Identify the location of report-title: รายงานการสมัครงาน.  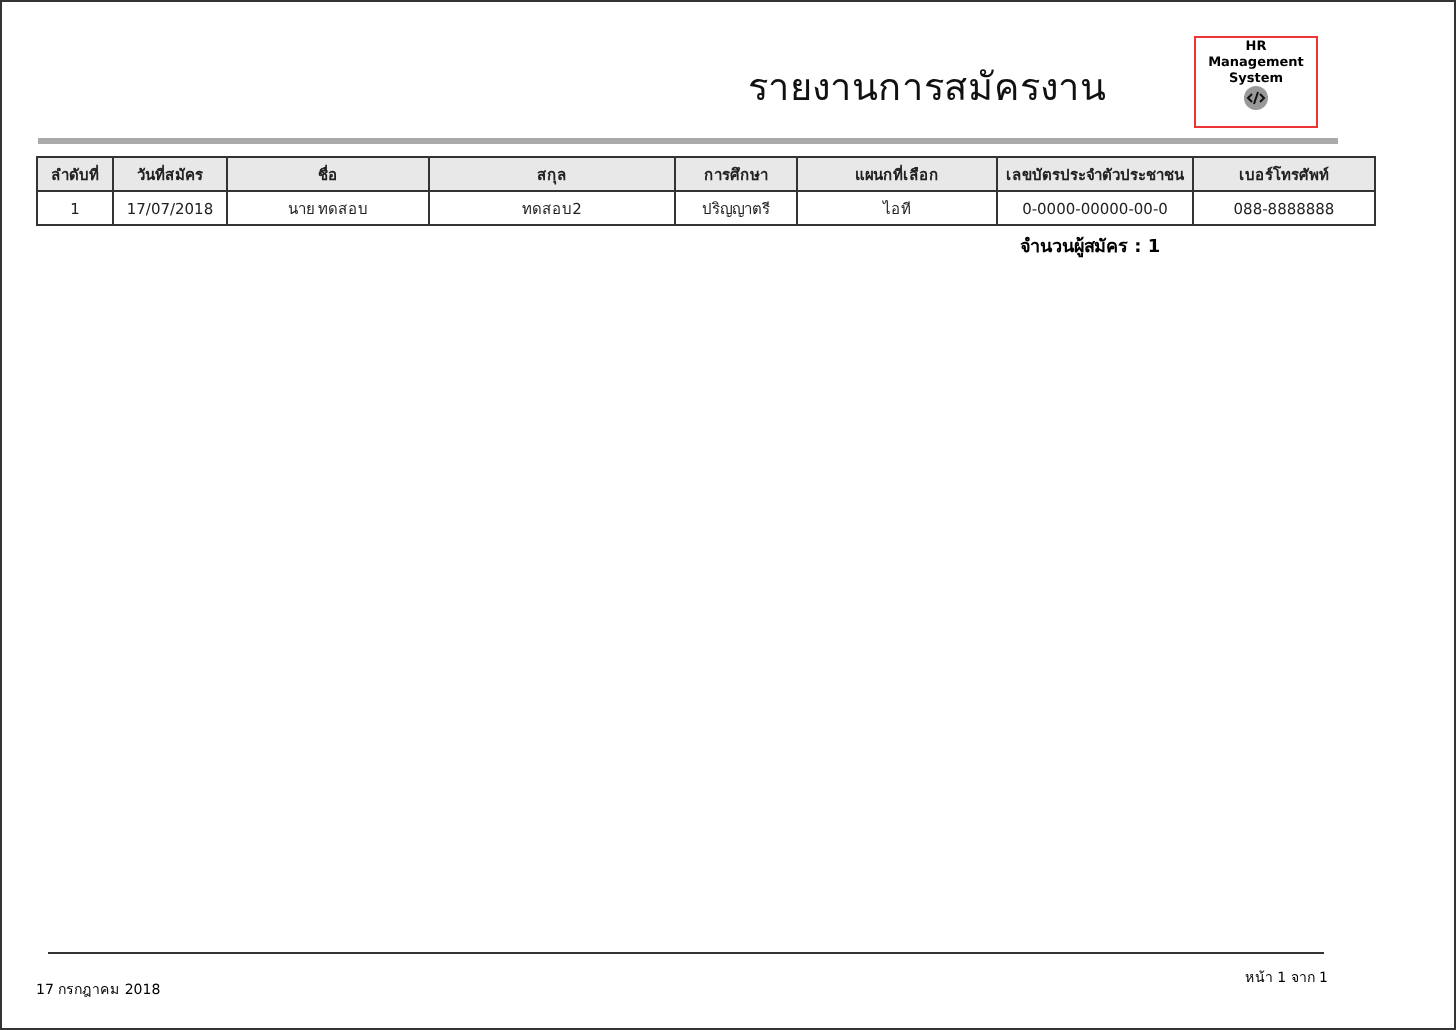
(927, 89).